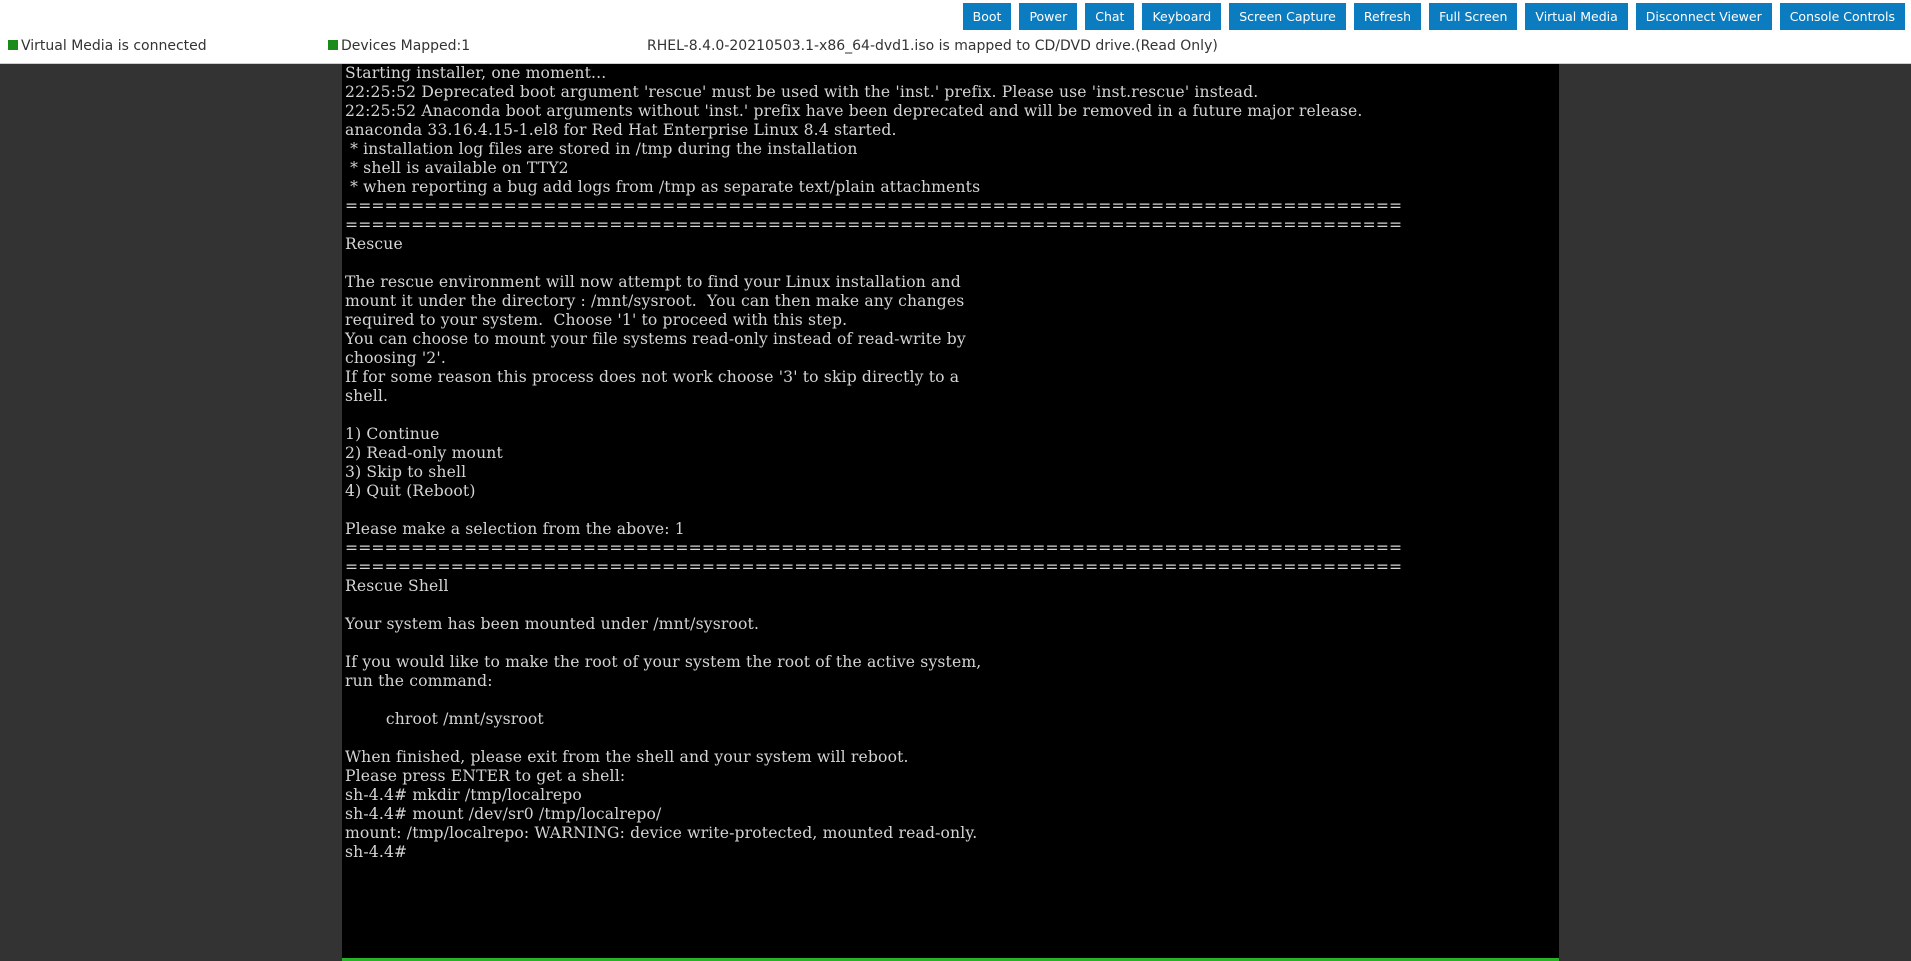  What do you see at coordinates (406, 472) in the screenshot?
I see `console-line: 3) Skip to shell` at bounding box center [406, 472].